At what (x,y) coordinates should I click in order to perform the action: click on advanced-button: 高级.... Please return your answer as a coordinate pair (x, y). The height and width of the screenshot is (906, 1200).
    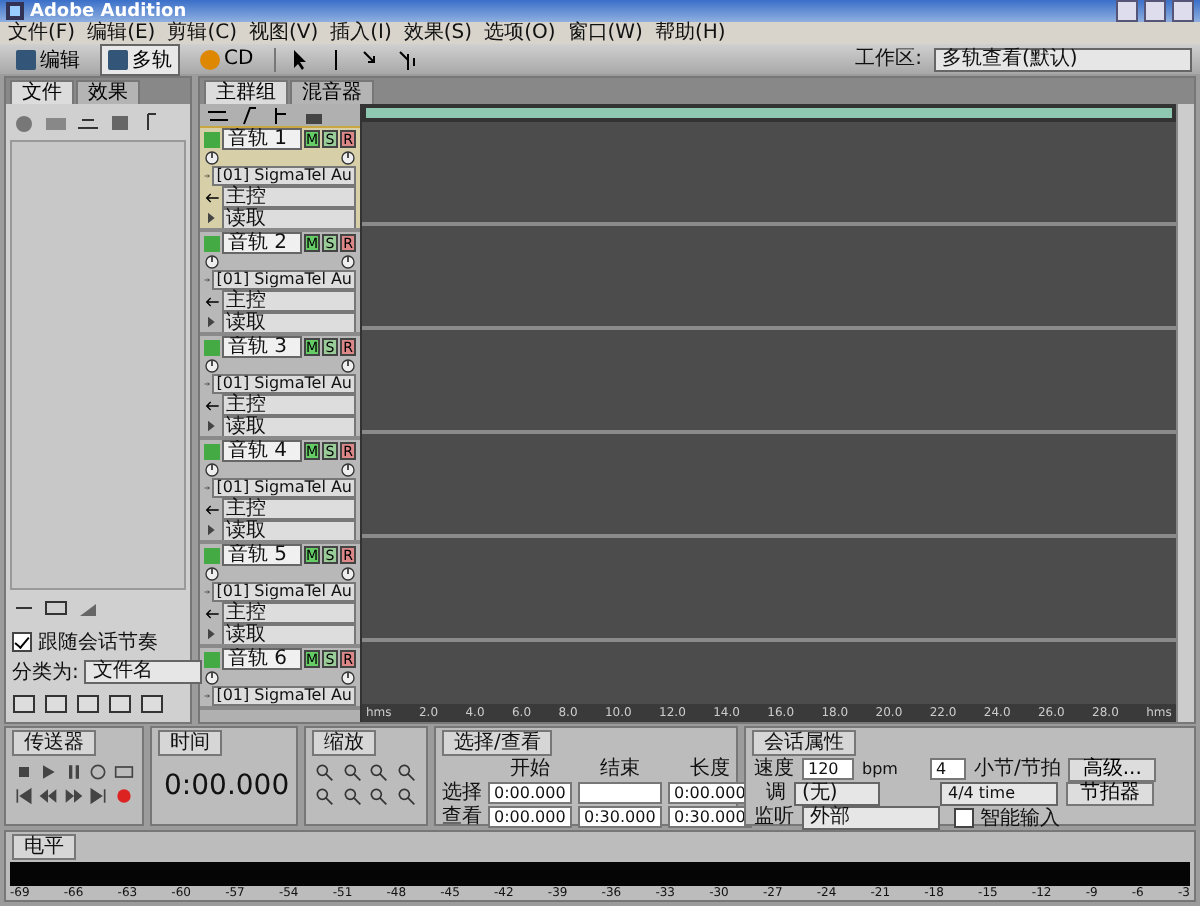
    Looking at the image, I should click on (1112, 769).